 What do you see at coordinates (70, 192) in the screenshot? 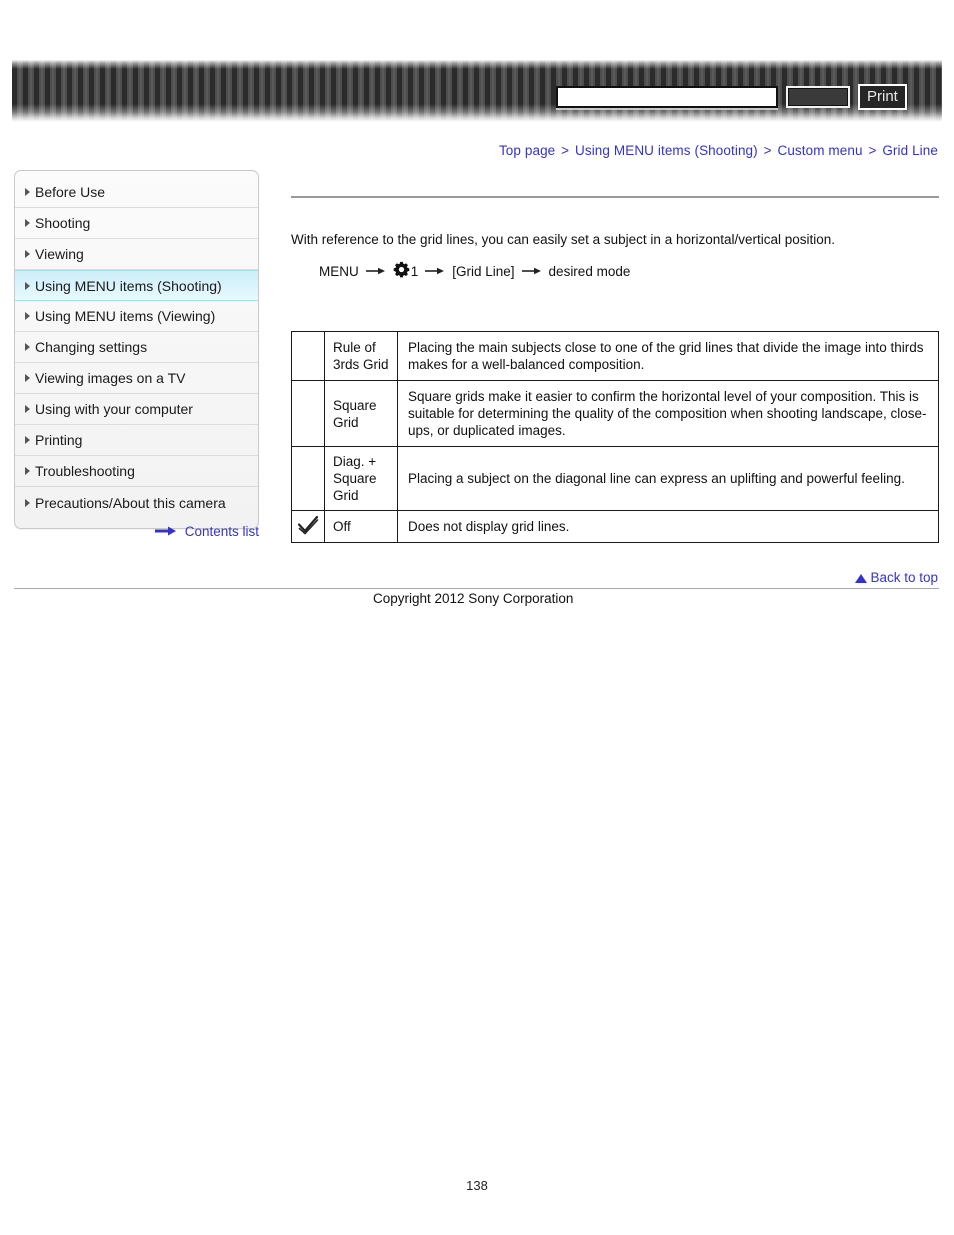
I see `sidebar-item-label: Before Use` at bounding box center [70, 192].